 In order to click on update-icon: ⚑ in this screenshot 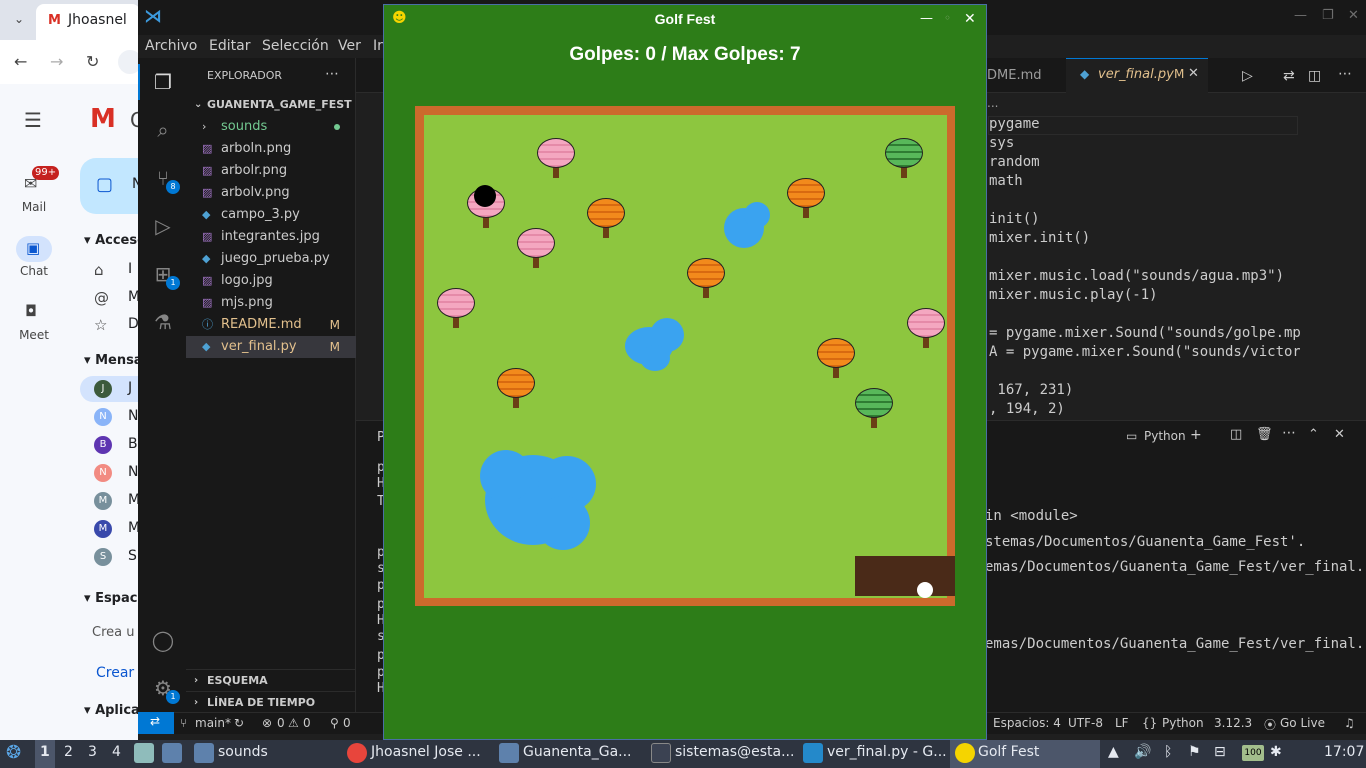, I will do `click(1194, 752)`.